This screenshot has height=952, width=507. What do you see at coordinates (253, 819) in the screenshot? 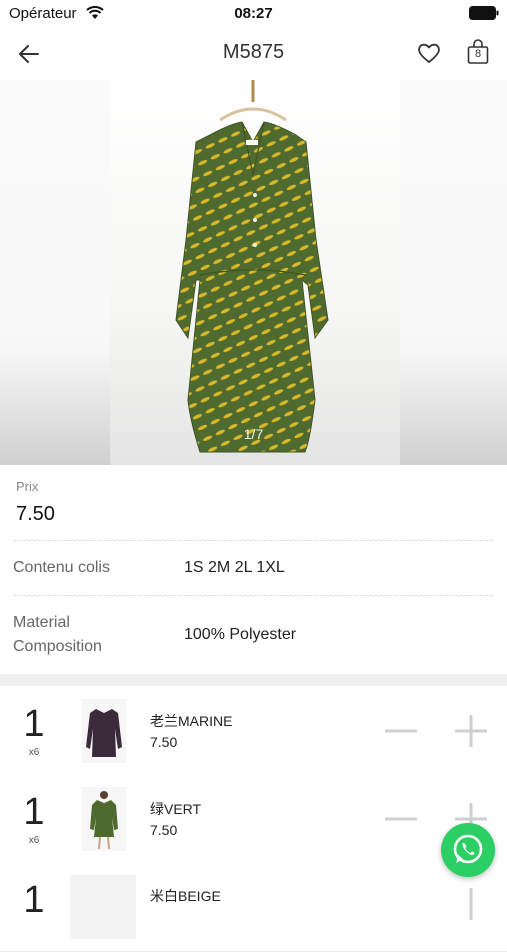
I see `variant-row-vert: 1 x6 绿VERT 7.50` at bounding box center [253, 819].